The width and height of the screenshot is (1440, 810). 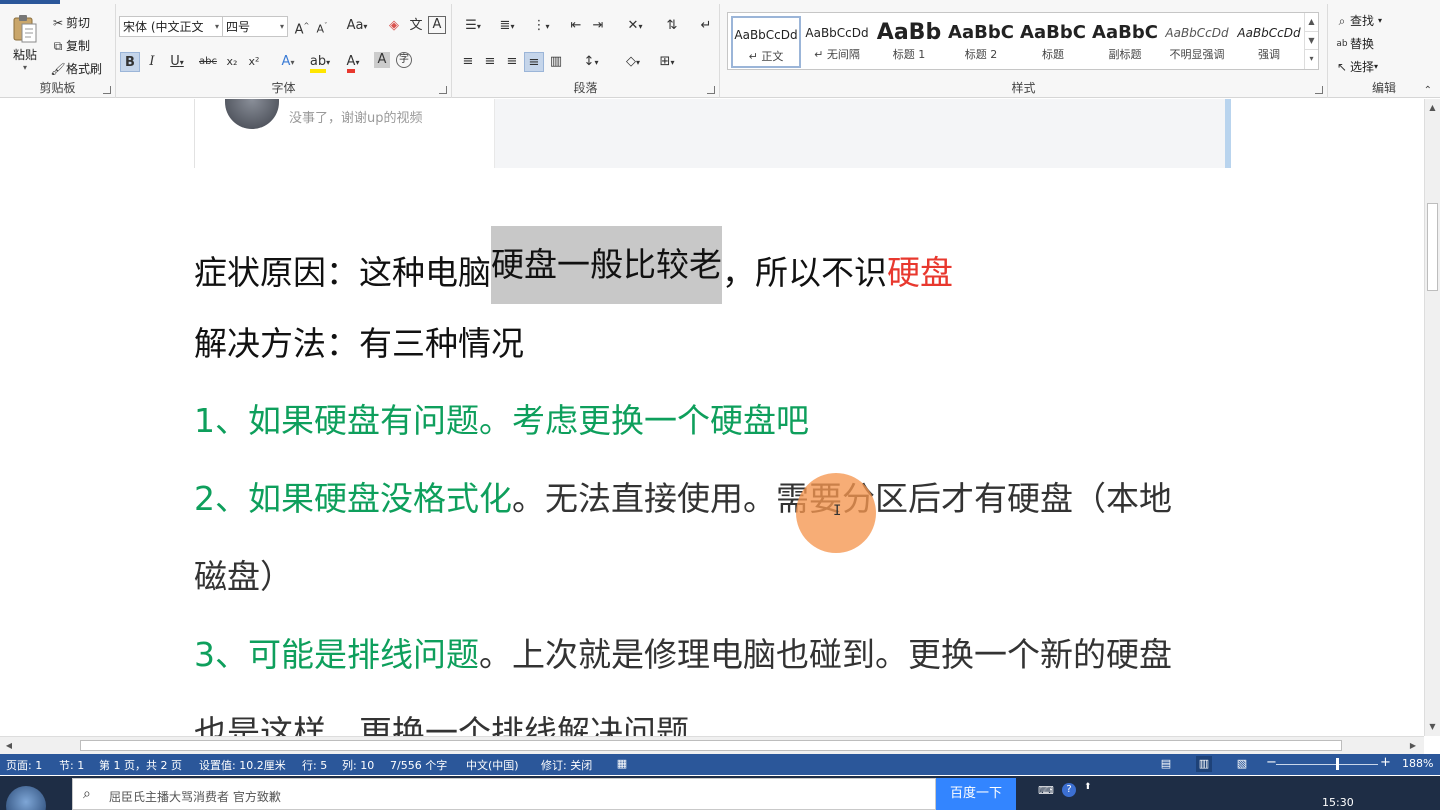 I want to click on bullets-button: ☰▾, so click(x=473, y=26).